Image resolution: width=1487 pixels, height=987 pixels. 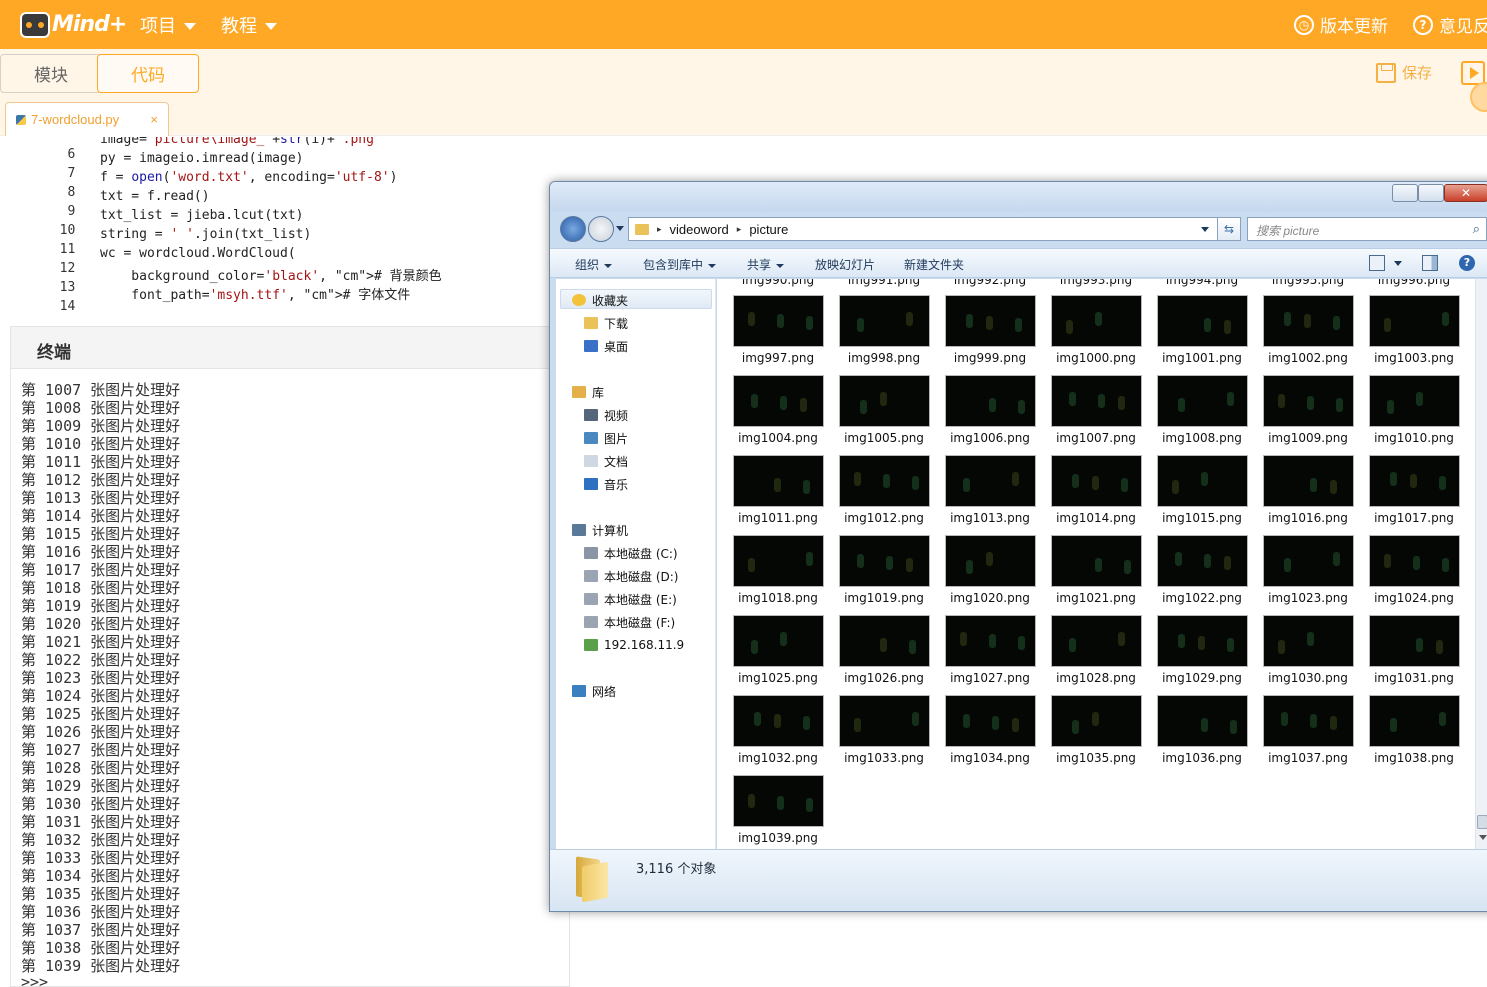 I want to click on file-item: img1016.png, so click(x=1308, y=495).